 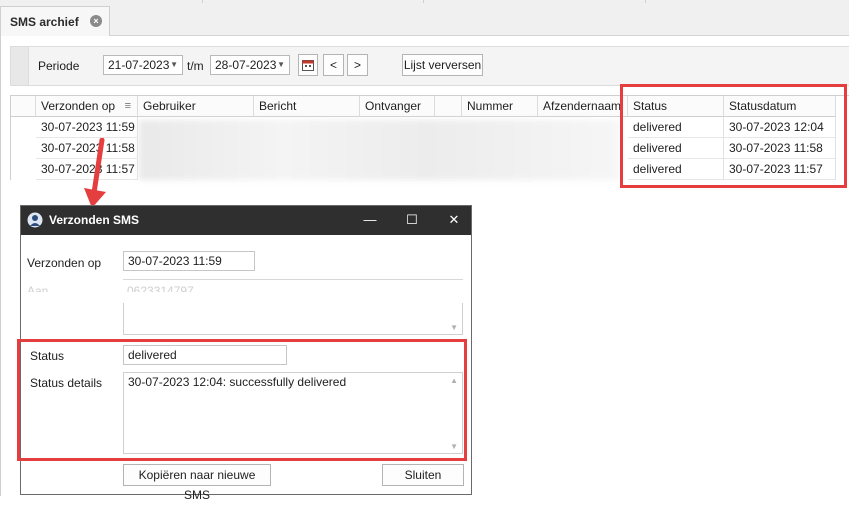 What do you see at coordinates (246, 65) in the screenshot?
I see `date-to-value: 28-07-2023` at bounding box center [246, 65].